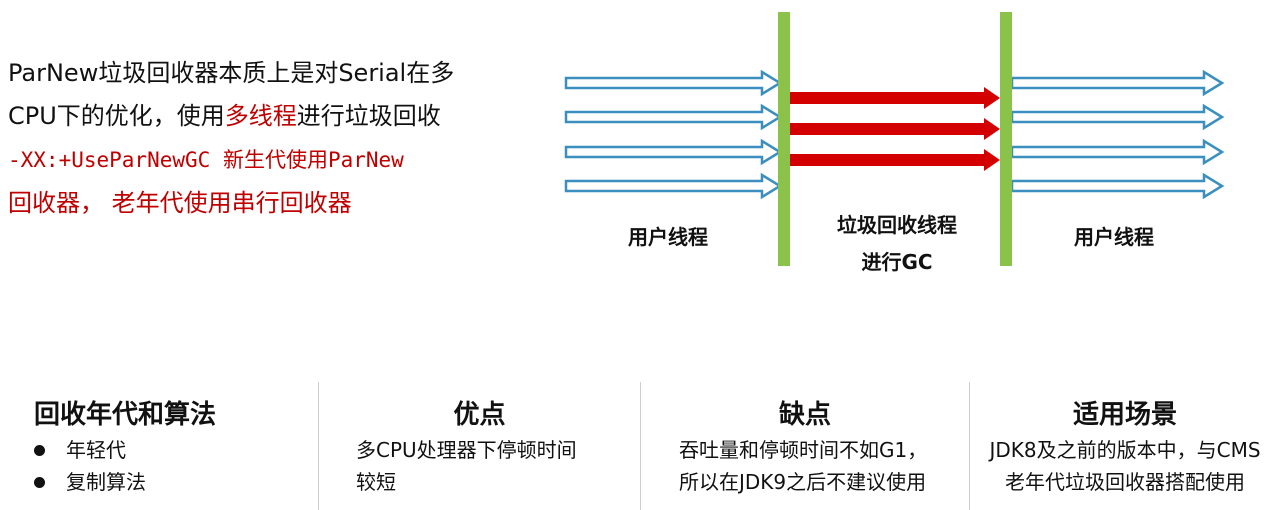 This screenshot has height=510, width=1280. What do you see at coordinates (260, 116) in the screenshot?
I see `intro-highlight-multithread: 多线程` at bounding box center [260, 116].